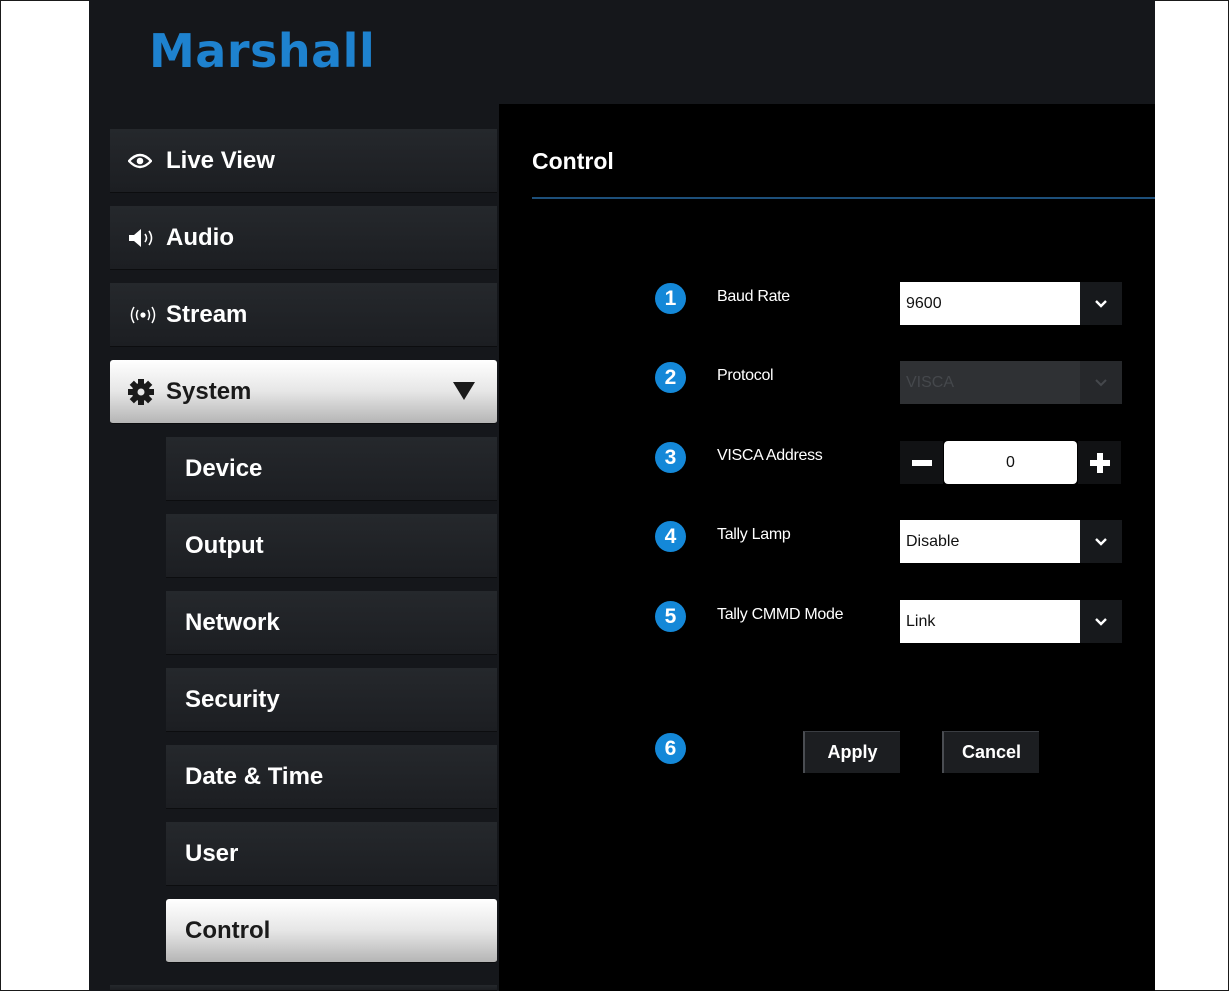  I want to click on step-badge: 4, so click(670, 536).